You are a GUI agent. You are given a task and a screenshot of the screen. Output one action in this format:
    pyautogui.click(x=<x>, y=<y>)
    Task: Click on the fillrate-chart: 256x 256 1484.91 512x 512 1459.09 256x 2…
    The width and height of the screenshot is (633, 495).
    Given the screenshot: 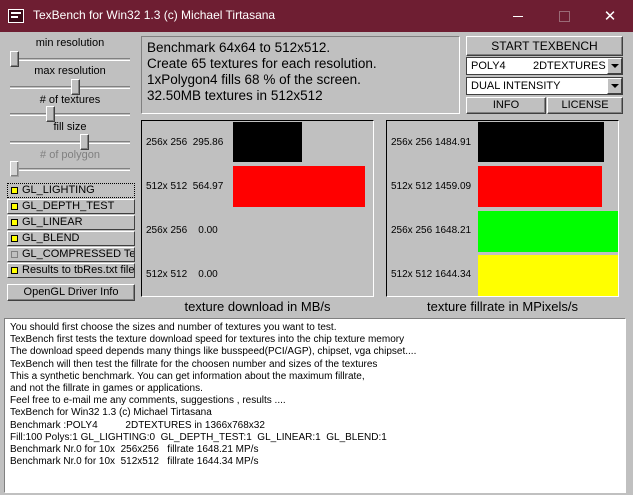 What is the action you would take?
    pyautogui.click(x=502, y=208)
    